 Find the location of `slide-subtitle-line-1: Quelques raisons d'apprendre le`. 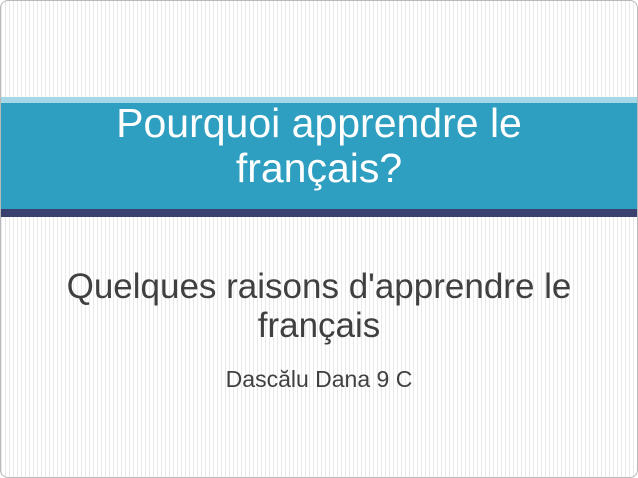

slide-subtitle-line-1: Quelques raisons d'apprendre le is located at coordinates (319, 286).